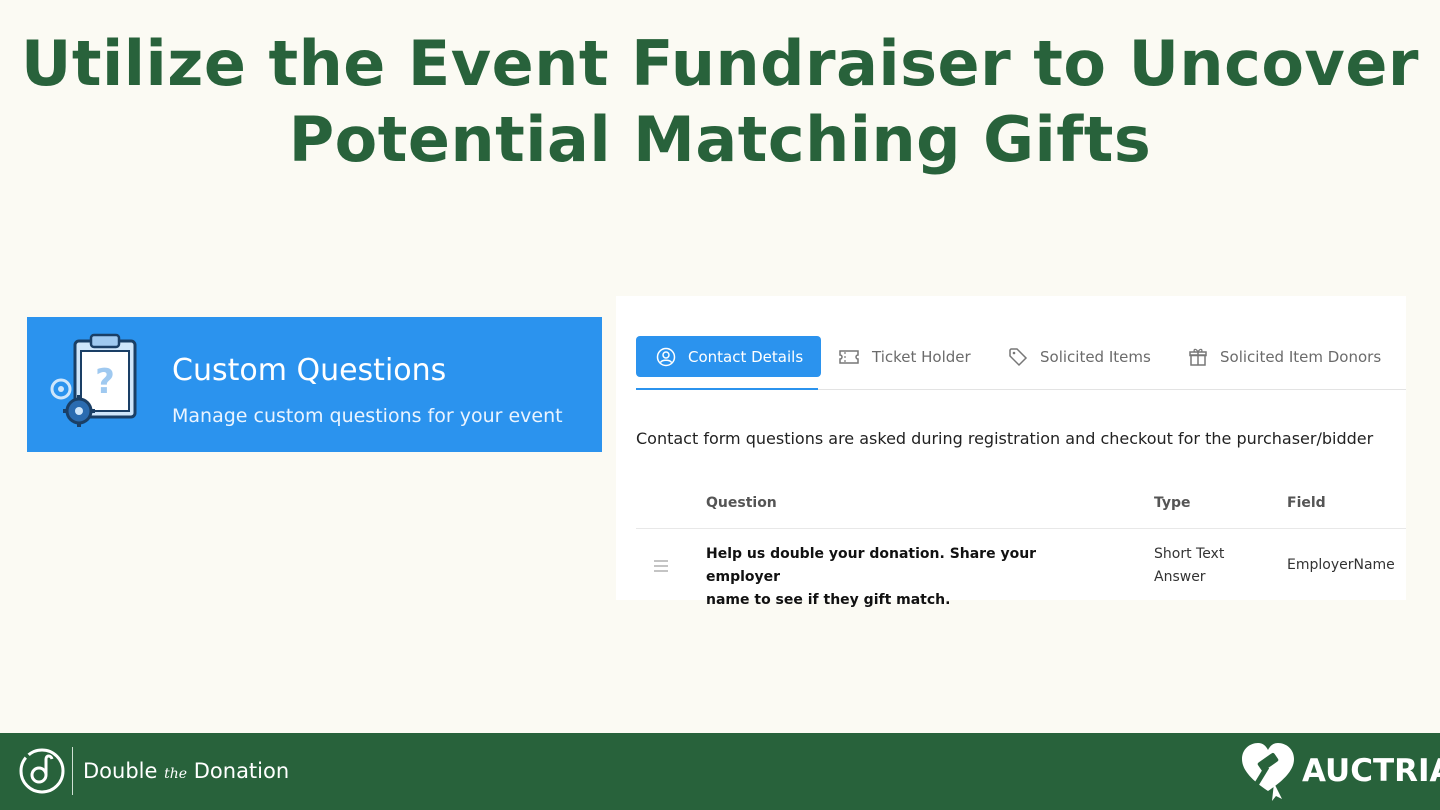  What do you see at coordinates (1268, 772) in the screenshot?
I see `auctria-logo-icon` at bounding box center [1268, 772].